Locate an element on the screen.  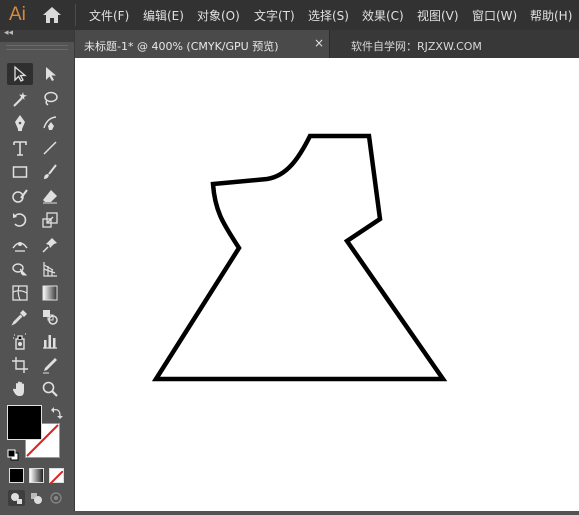
menu-edit: 编辑(E) is located at coordinates (163, 15).